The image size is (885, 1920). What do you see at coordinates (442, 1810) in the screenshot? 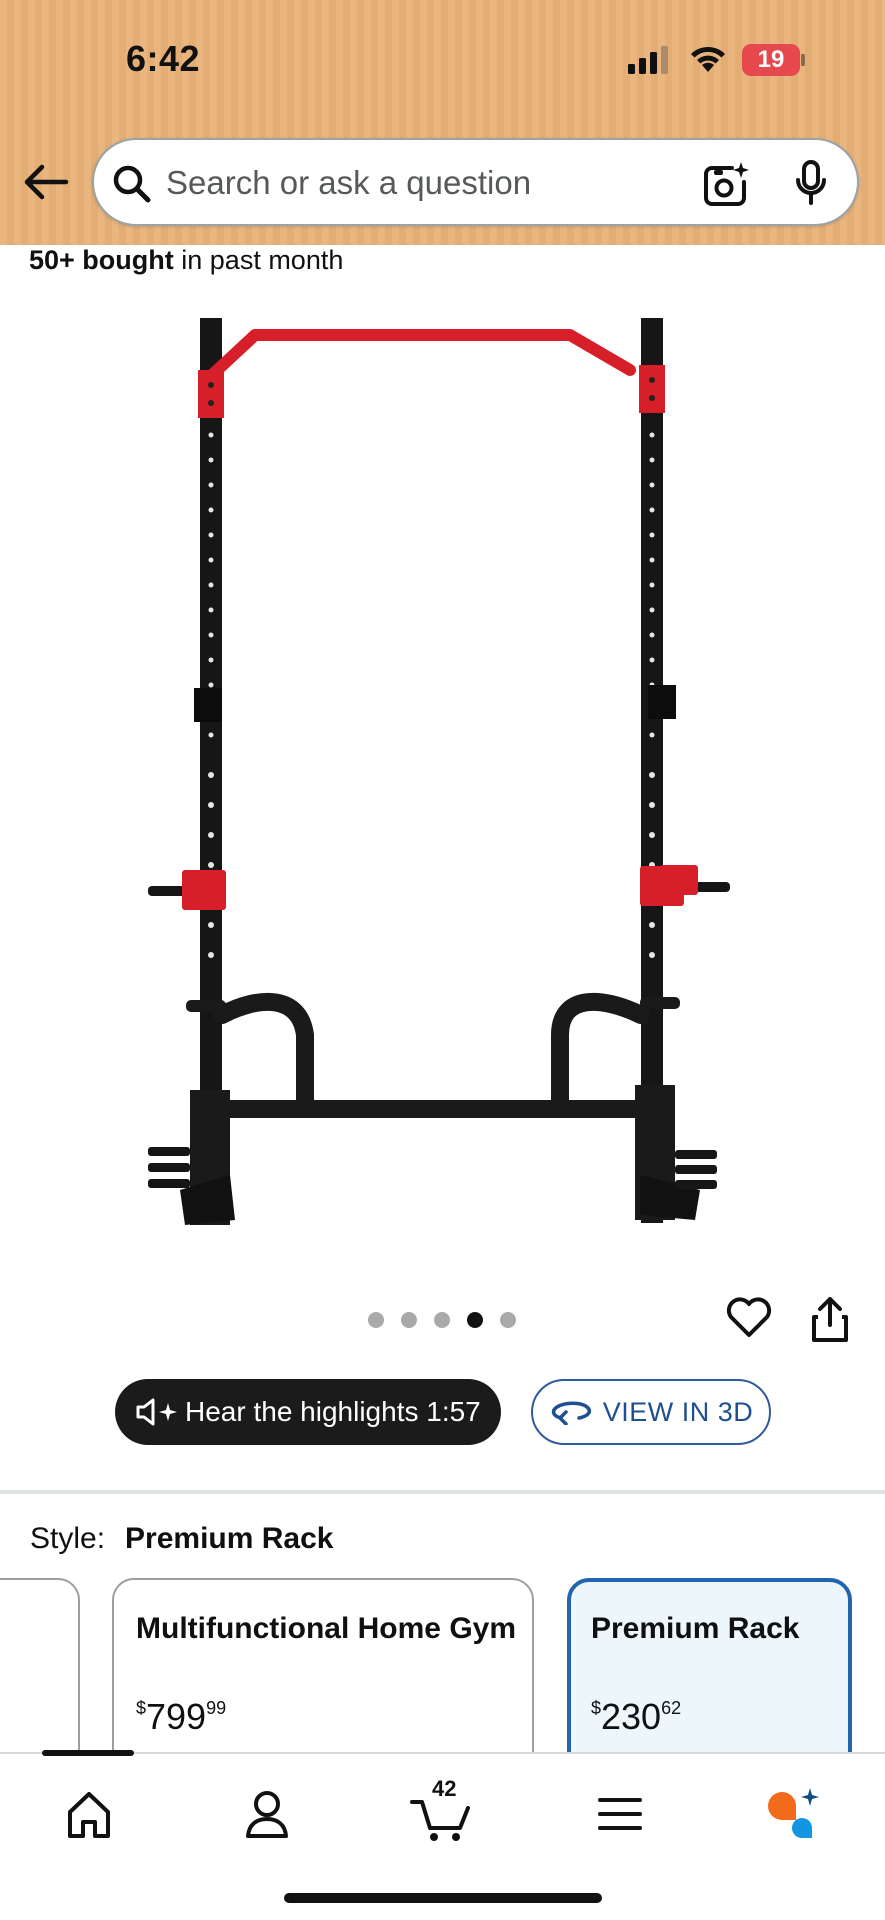
I see `cart-button: 42` at bounding box center [442, 1810].